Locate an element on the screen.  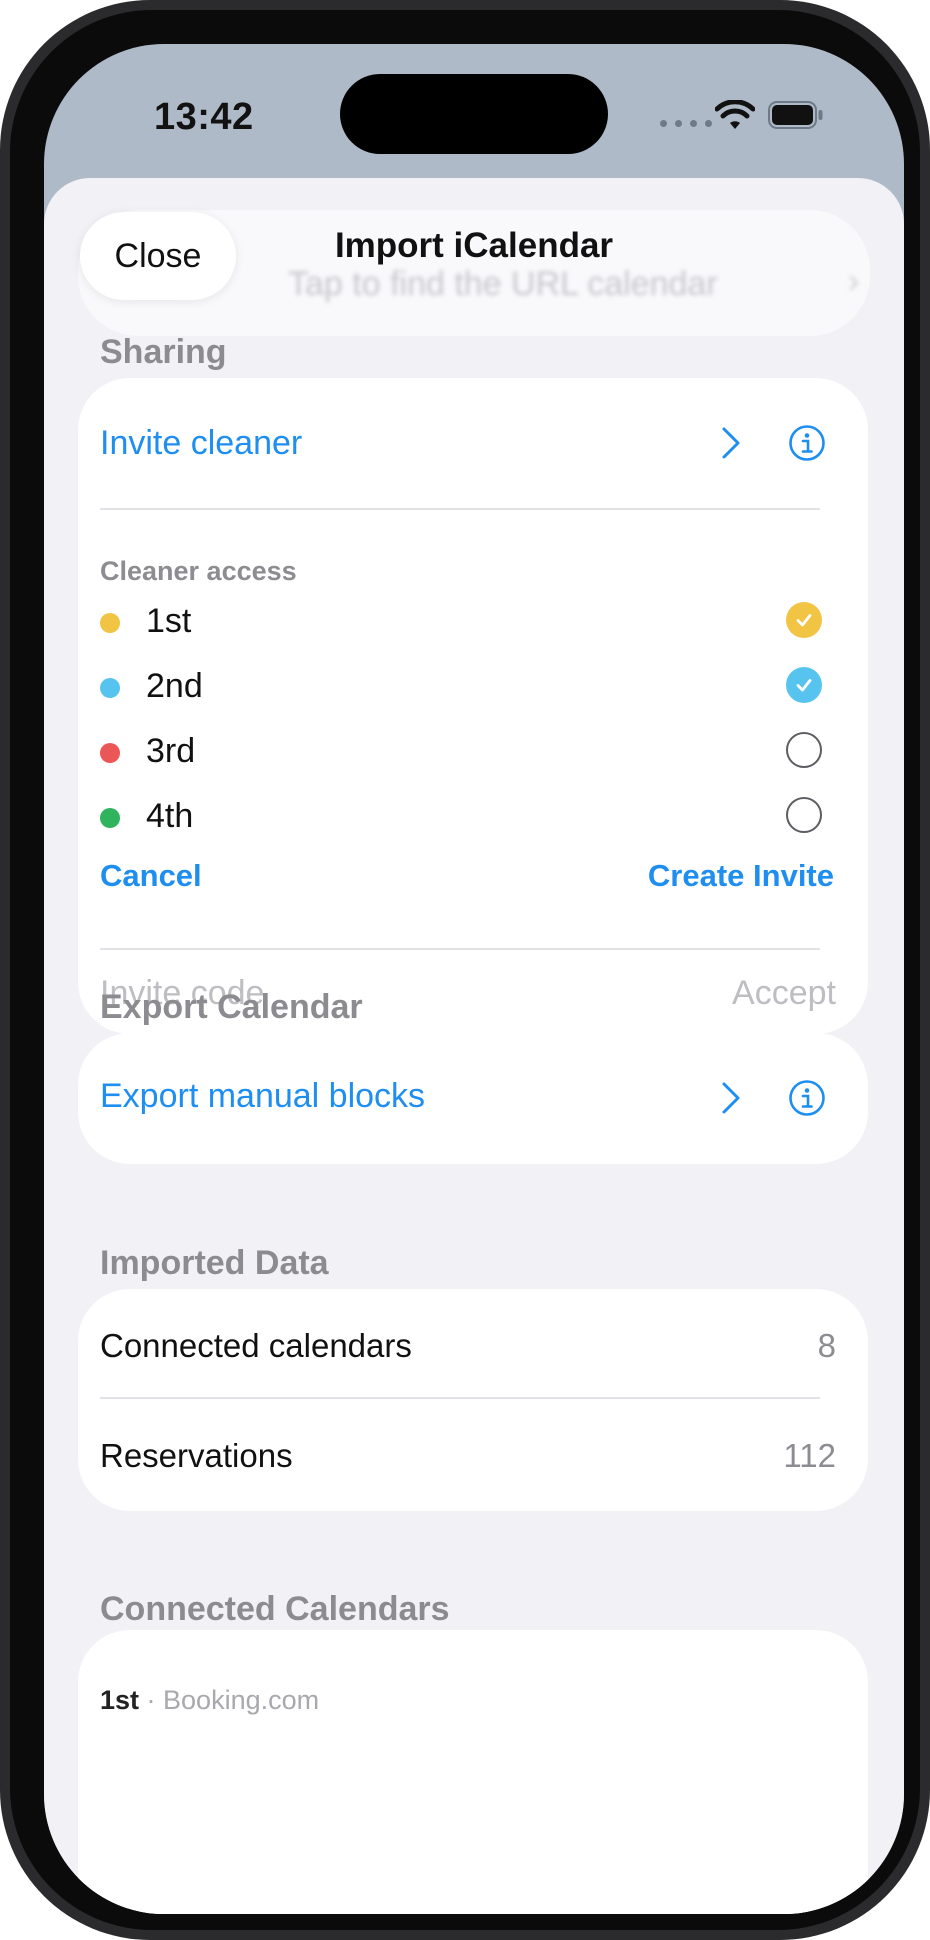
cleaner-access-label: Cleaner access is located at coordinates (198, 571).